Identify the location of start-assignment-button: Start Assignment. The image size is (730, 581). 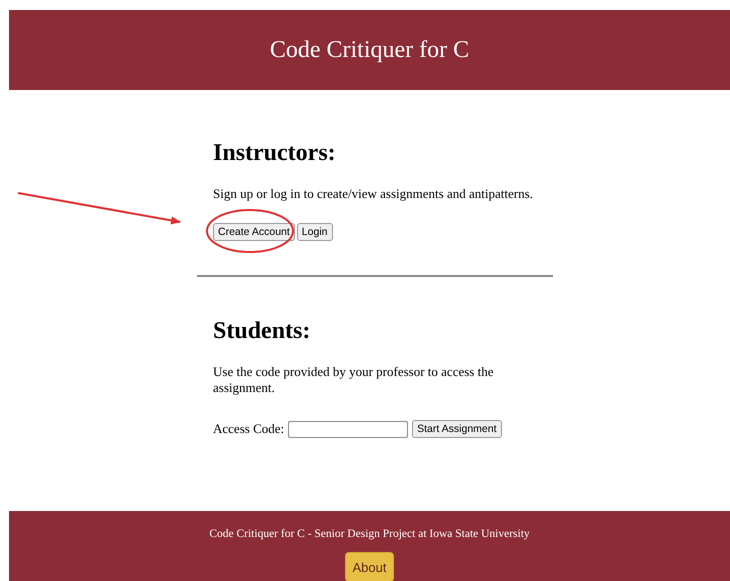
(457, 429).